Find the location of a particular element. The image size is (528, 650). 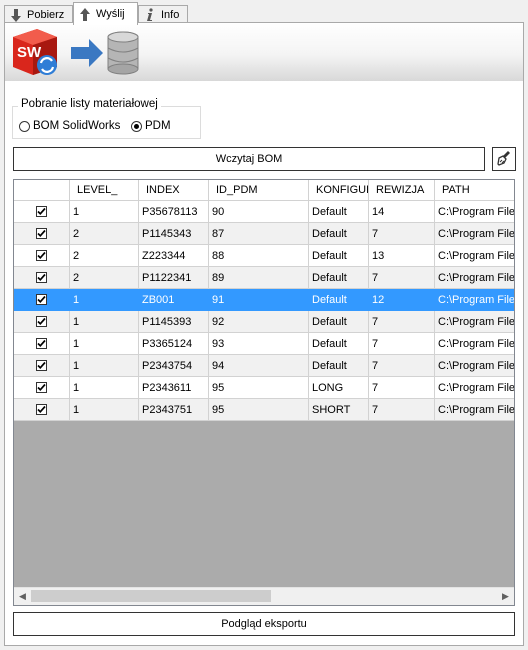

table-row: 1 P35678113 90 Default 14 C:\Program File is located at coordinates (264, 212).